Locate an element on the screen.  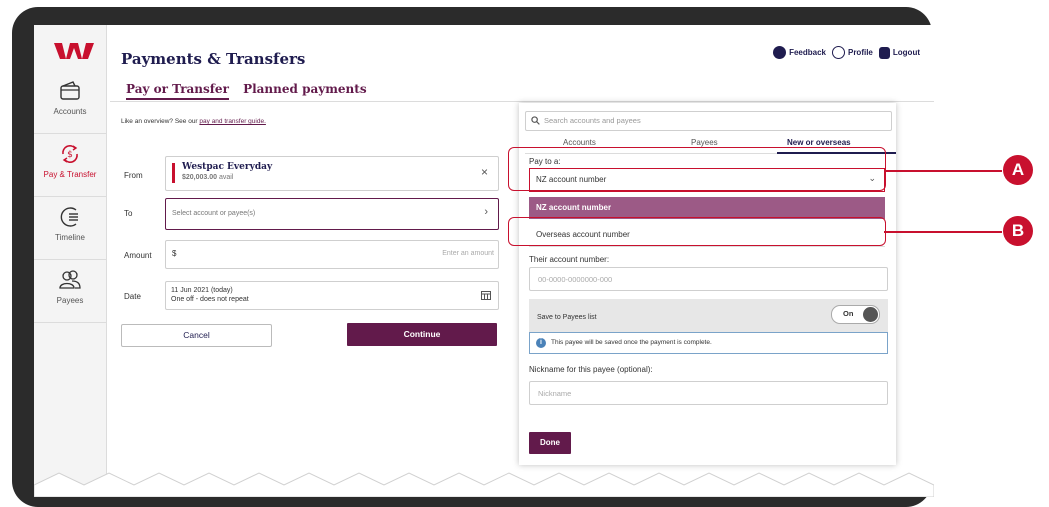
account-number-input: 00-0000-0000000-000 is located at coordinates (708, 279).